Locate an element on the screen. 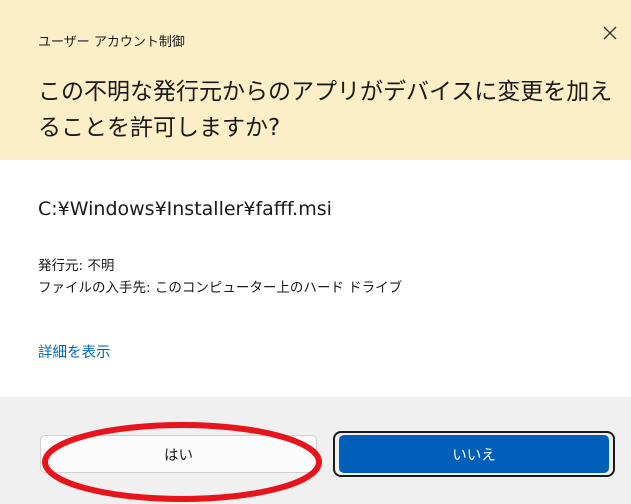 The image size is (631, 504). close-button is located at coordinates (610, 33).